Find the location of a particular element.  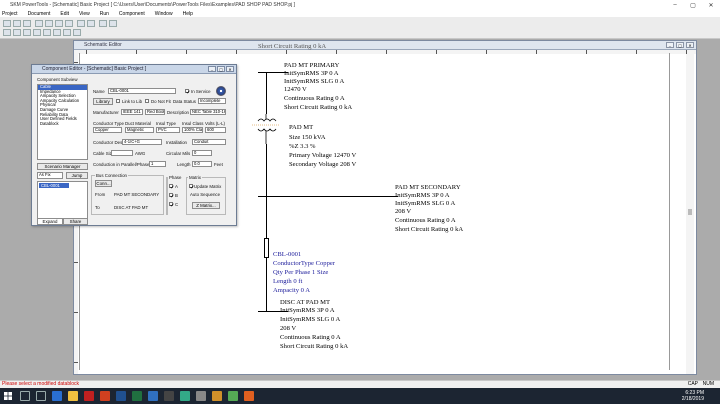

installation-select: Conduit is located at coordinates (209, 142).